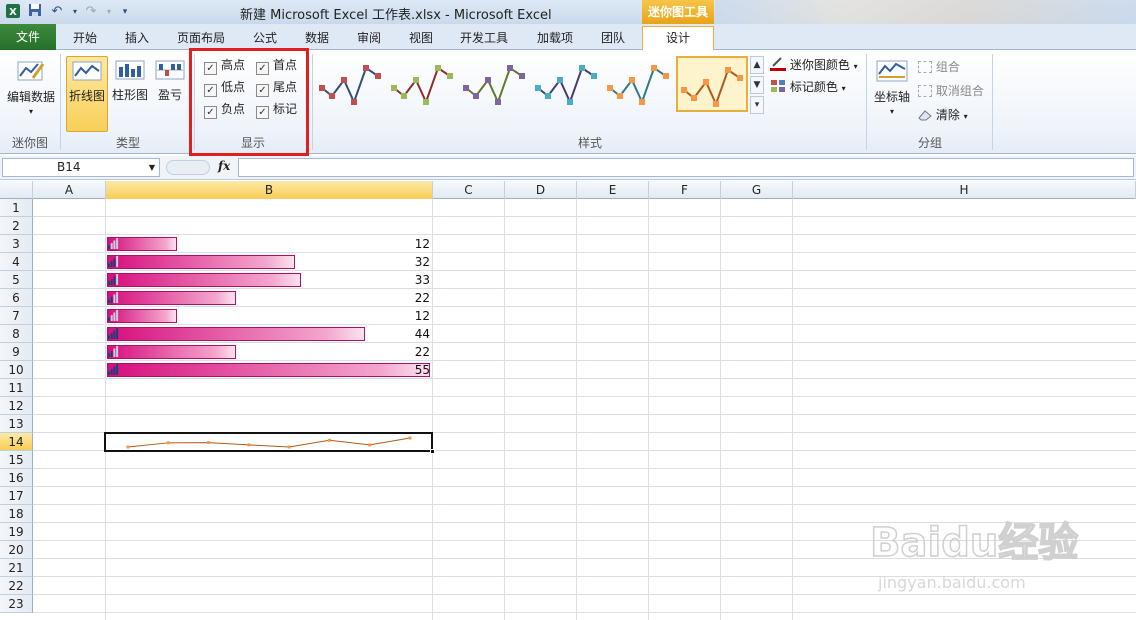 This screenshot has width=1136, height=620. I want to click on row-header-17: 17, so click(16, 496).